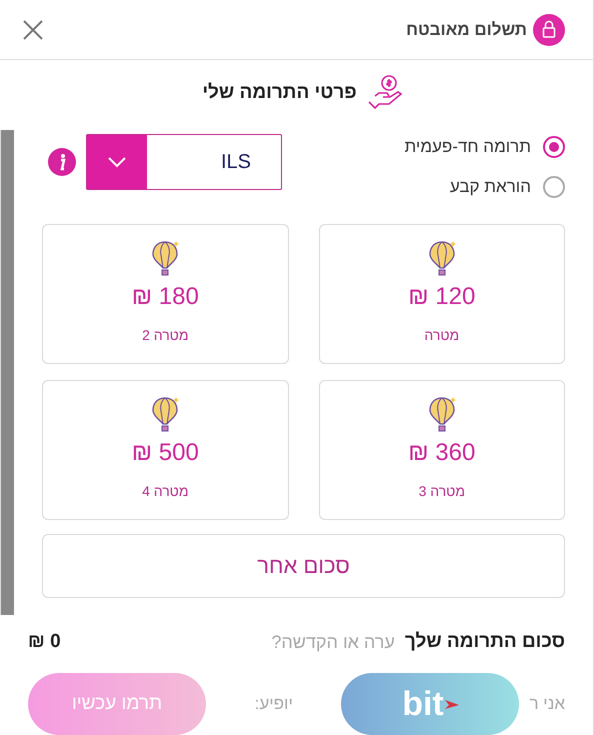 Image resolution: width=594 pixels, height=735 pixels. Describe the element at coordinates (279, 93) in the screenshot. I see `section-title: פרטי התרומה שלי` at that location.